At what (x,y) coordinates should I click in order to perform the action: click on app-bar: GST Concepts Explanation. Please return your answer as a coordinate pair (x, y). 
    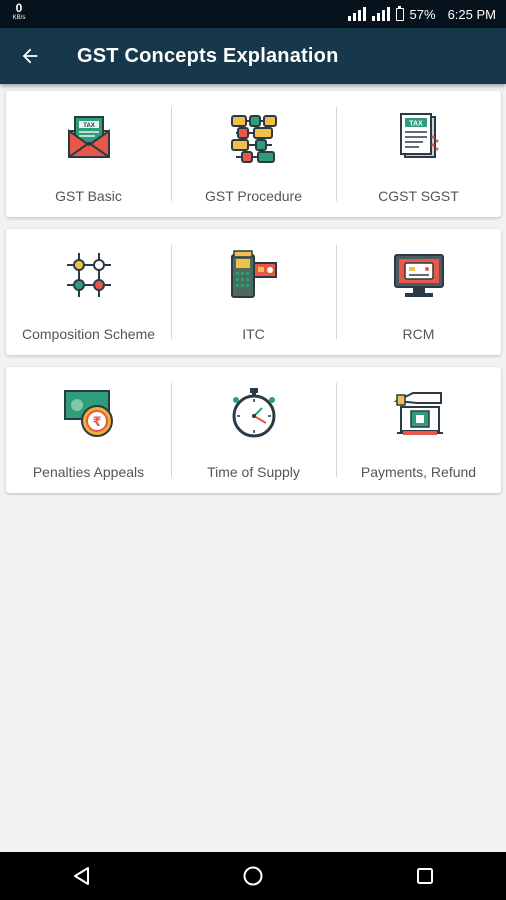
    Looking at the image, I should click on (253, 56).